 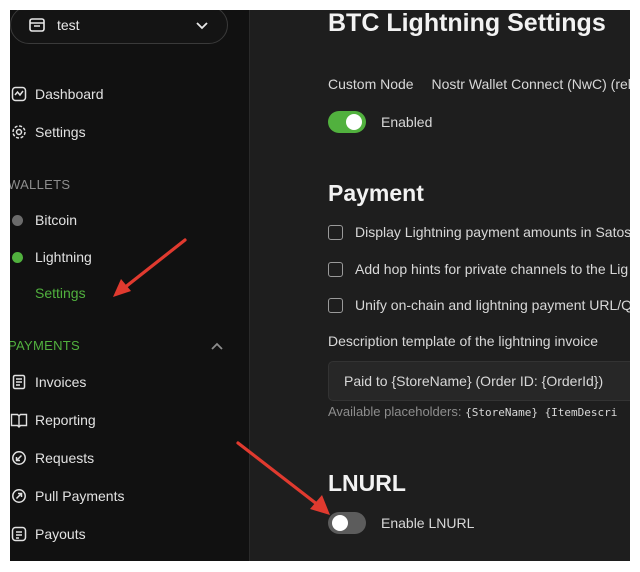 What do you see at coordinates (530, 84) in the screenshot?
I see `tab-nostr-wallet-connect: Nostr Wallet Connect (NwC) (rela` at bounding box center [530, 84].